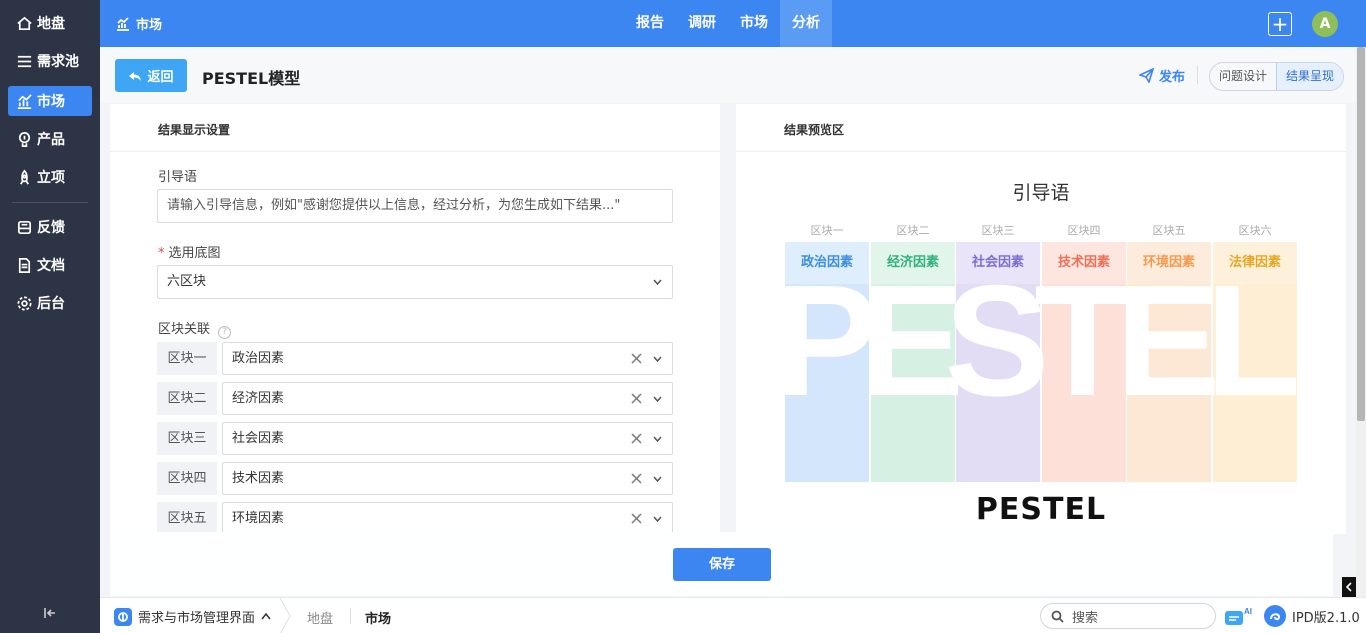 The width and height of the screenshot is (1366, 633). I want to click on base-map-select: 六区块, so click(415, 282).